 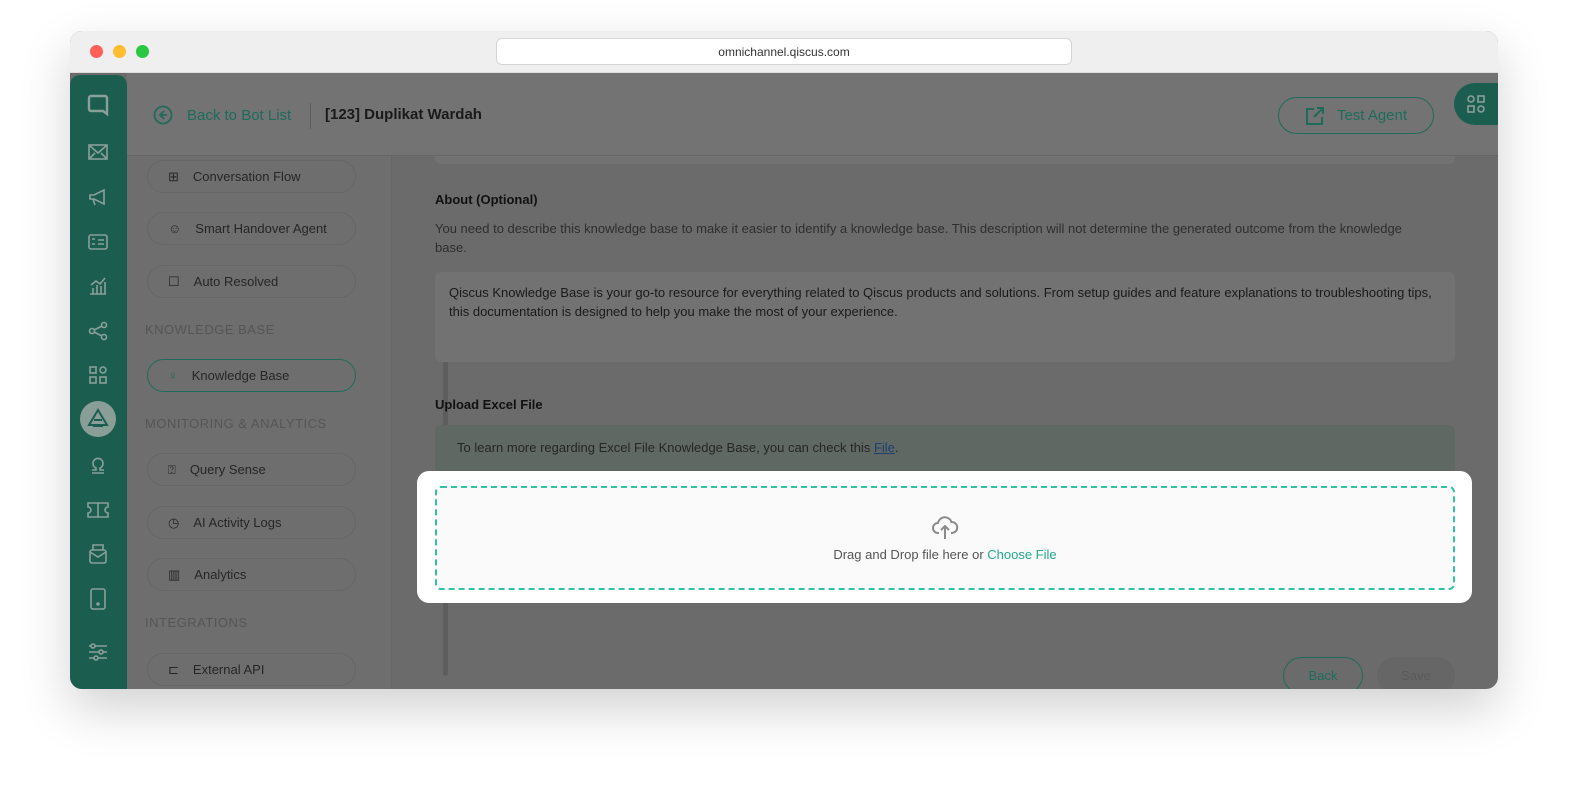 I want to click on file-dropzone: Drag and Drop file here or Choose File, so click(x=945, y=538).